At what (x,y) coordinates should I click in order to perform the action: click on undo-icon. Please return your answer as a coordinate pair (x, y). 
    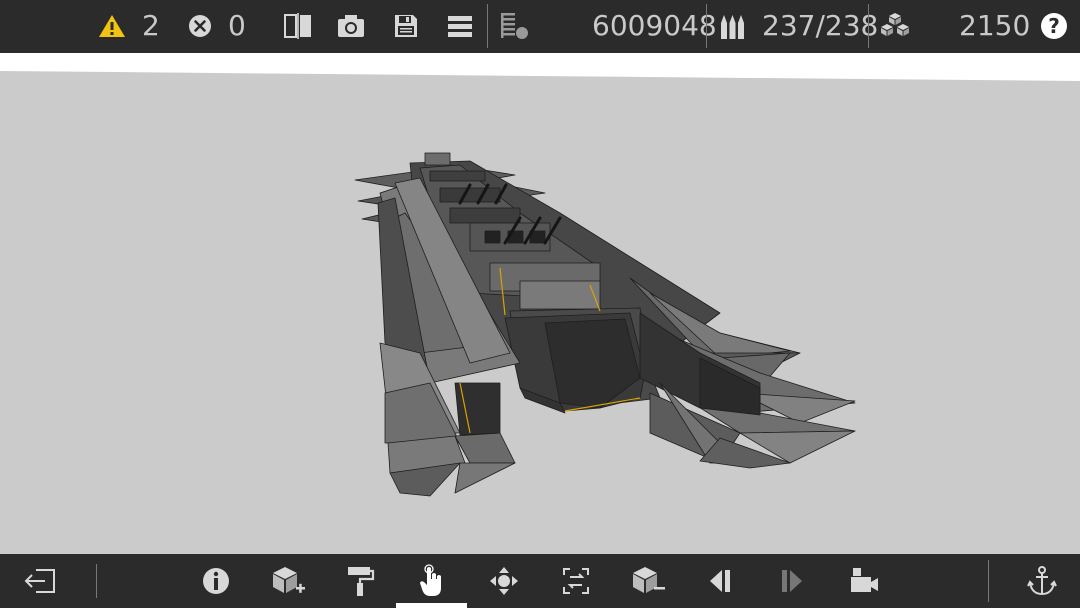
    Looking at the image, I should click on (720, 581).